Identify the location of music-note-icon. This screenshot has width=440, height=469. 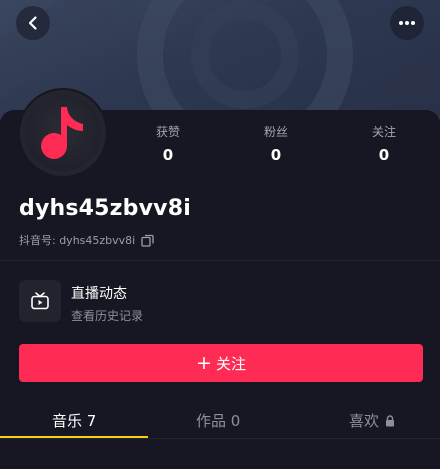
(62, 133).